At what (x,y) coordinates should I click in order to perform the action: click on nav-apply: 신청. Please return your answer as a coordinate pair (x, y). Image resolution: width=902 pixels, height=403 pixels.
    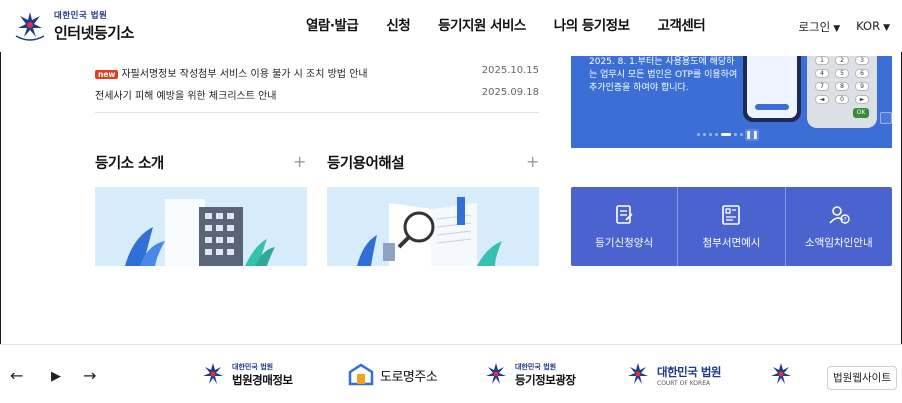
    Looking at the image, I should click on (398, 24).